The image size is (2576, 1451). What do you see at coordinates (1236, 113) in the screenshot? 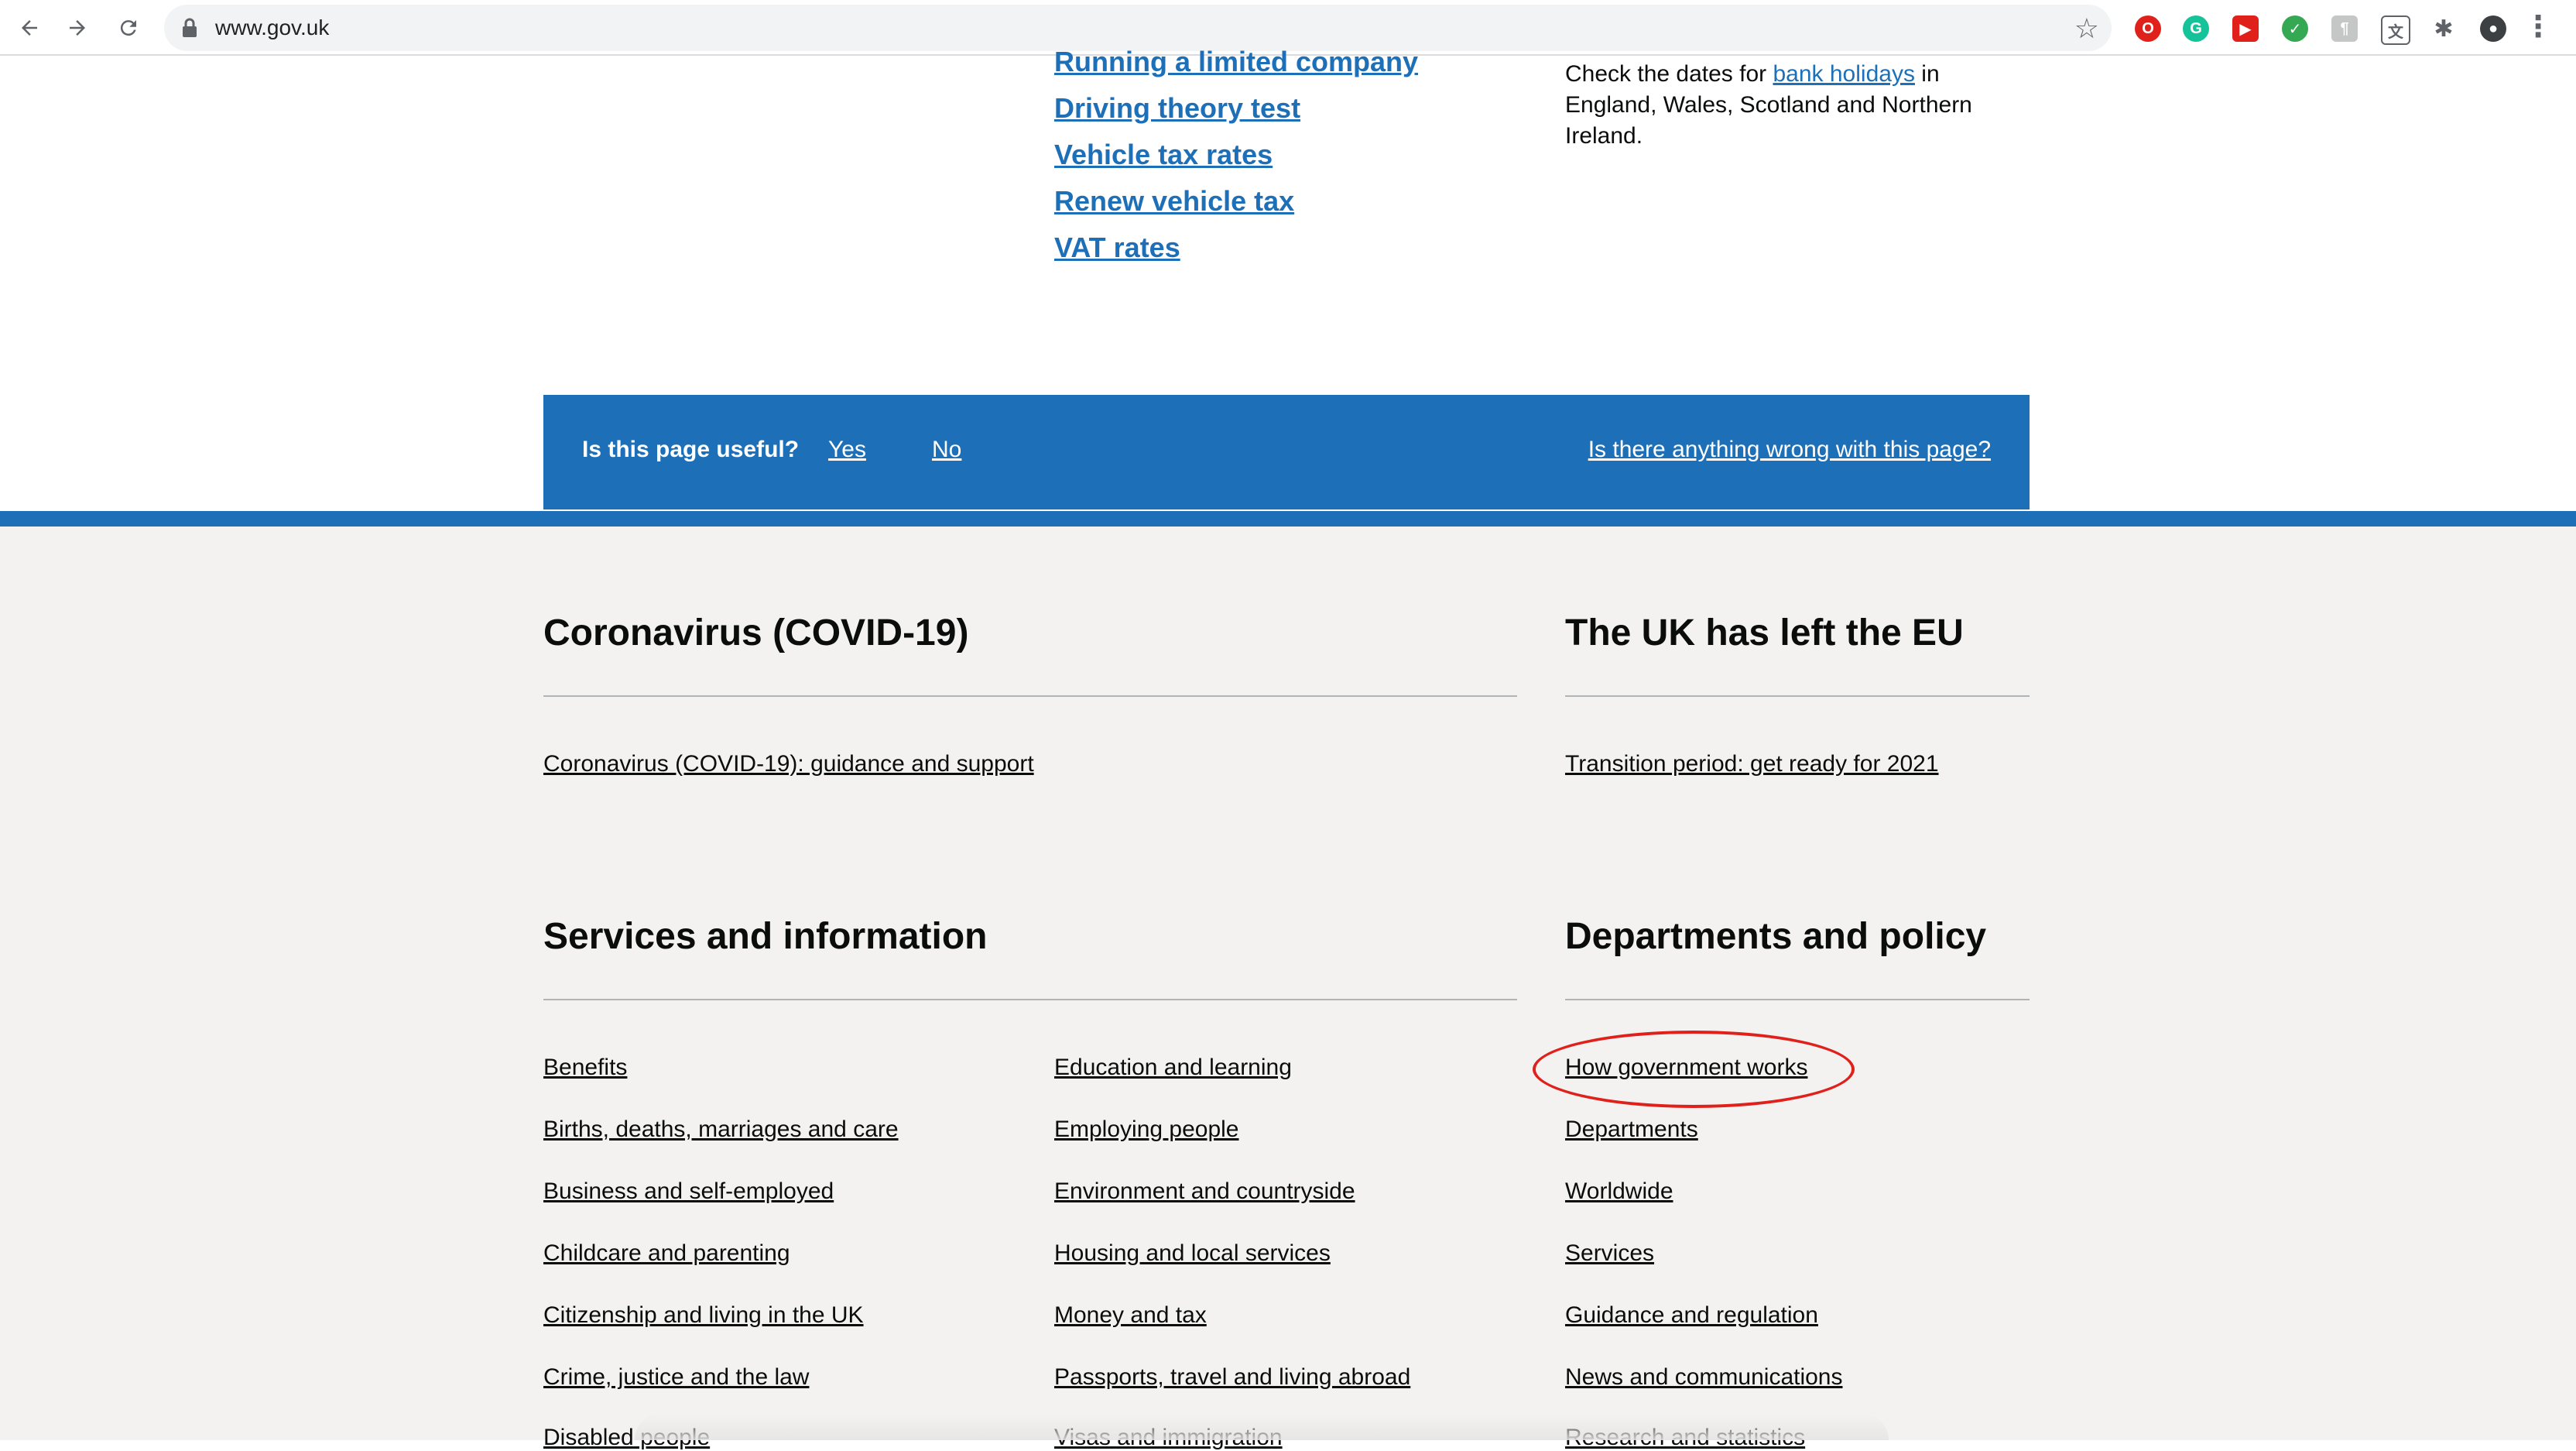
I see `popular-link: Driving theory test` at bounding box center [1236, 113].